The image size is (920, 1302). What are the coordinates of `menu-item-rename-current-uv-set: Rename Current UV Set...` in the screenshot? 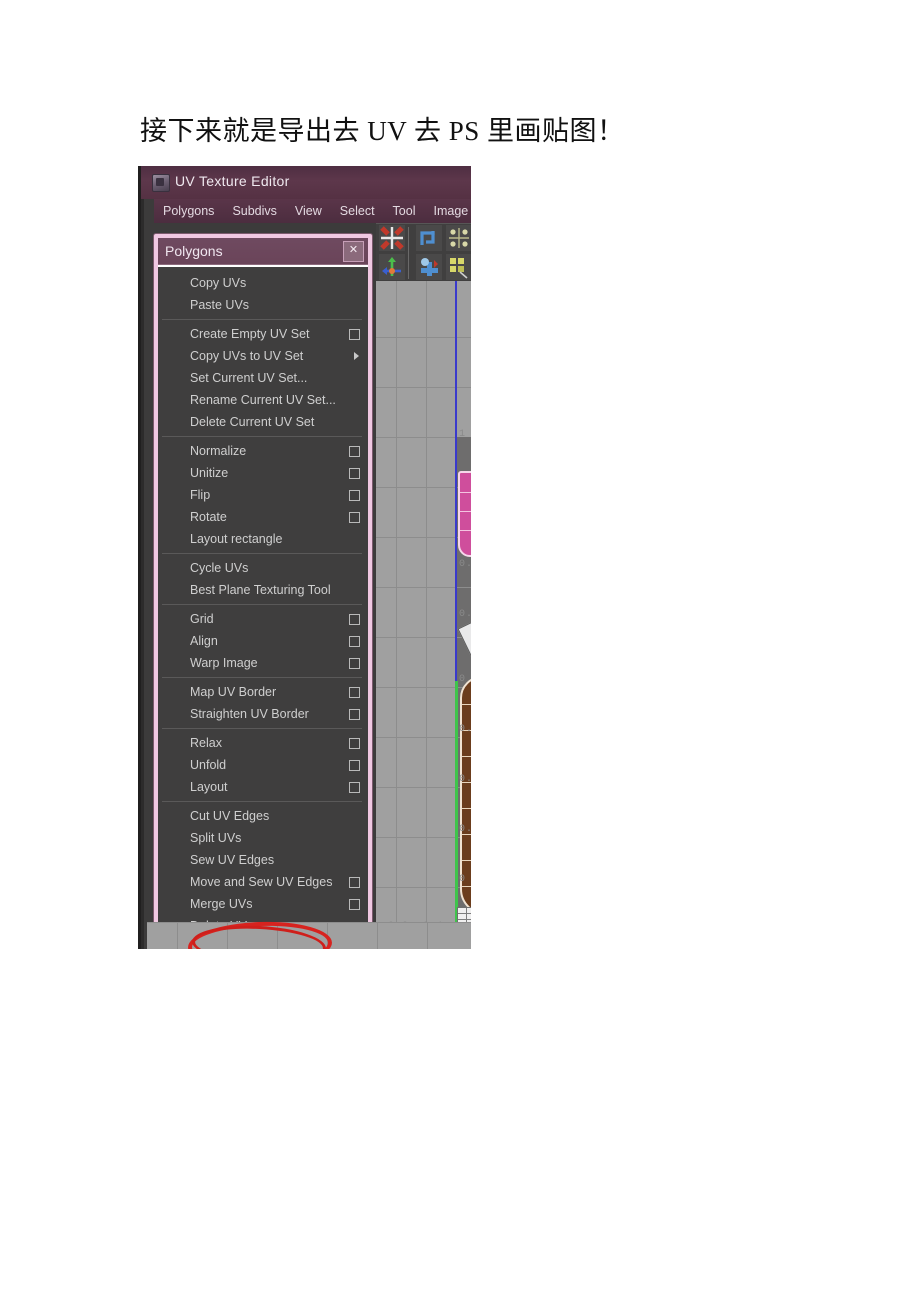 It's located at (263, 400).